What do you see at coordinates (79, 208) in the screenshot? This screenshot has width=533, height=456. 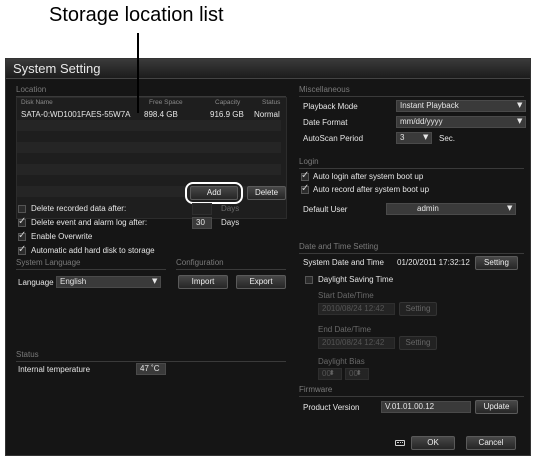 I see `delete-recorded-label: Delete recorded data after:` at bounding box center [79, 208].